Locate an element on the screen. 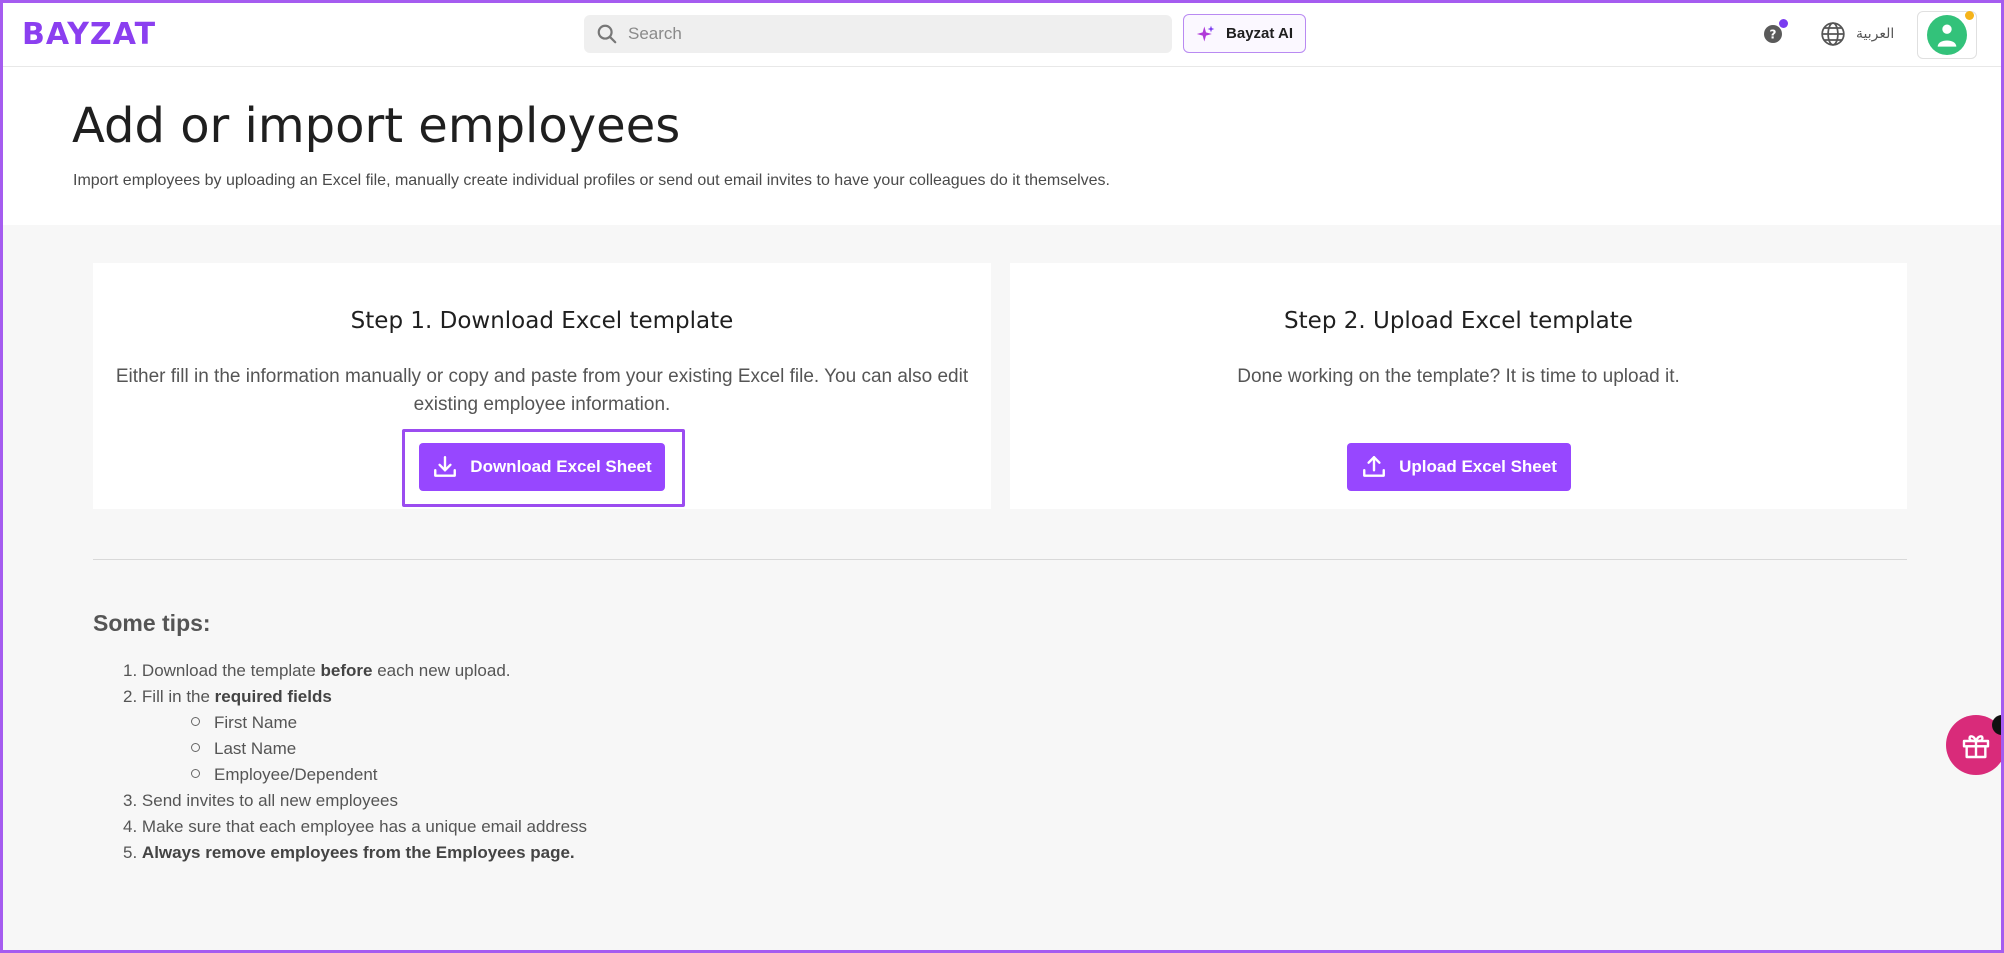 This screenshot has height=953, width=2004. upload-icon is located at coordinates (1374, 466).